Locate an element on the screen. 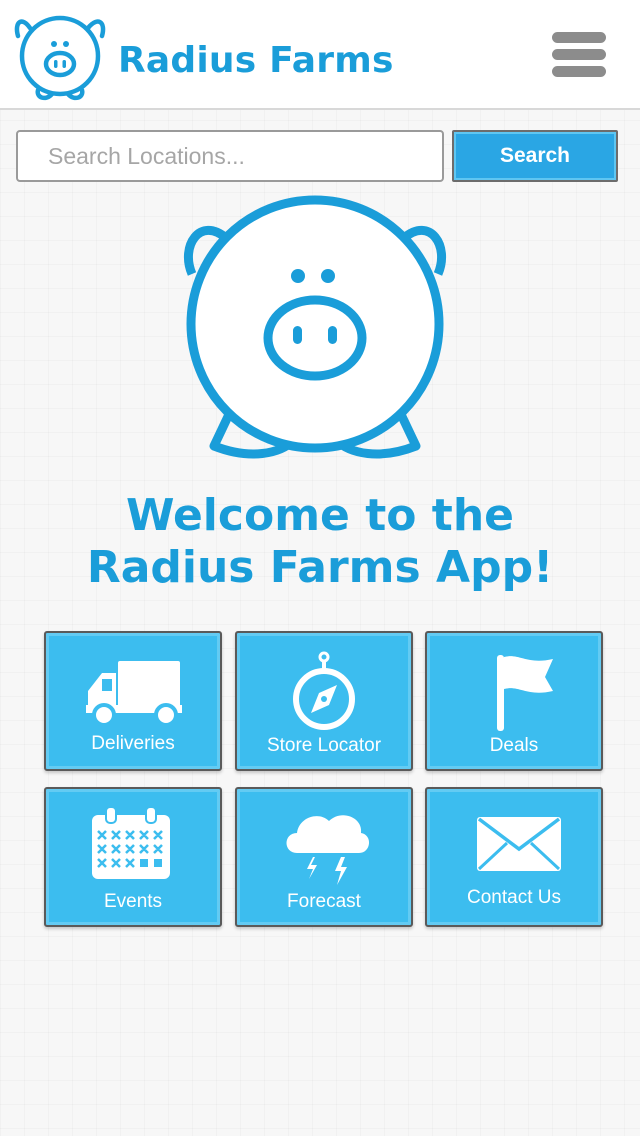 The height and width of the screenshot is (1136, 640). tile-store-locator: Store Locator is located at coordinates (324, 701).